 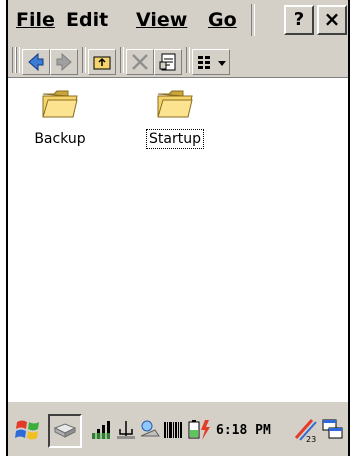 I want to click on menu-view-label: View, so click(x=162, y=20).